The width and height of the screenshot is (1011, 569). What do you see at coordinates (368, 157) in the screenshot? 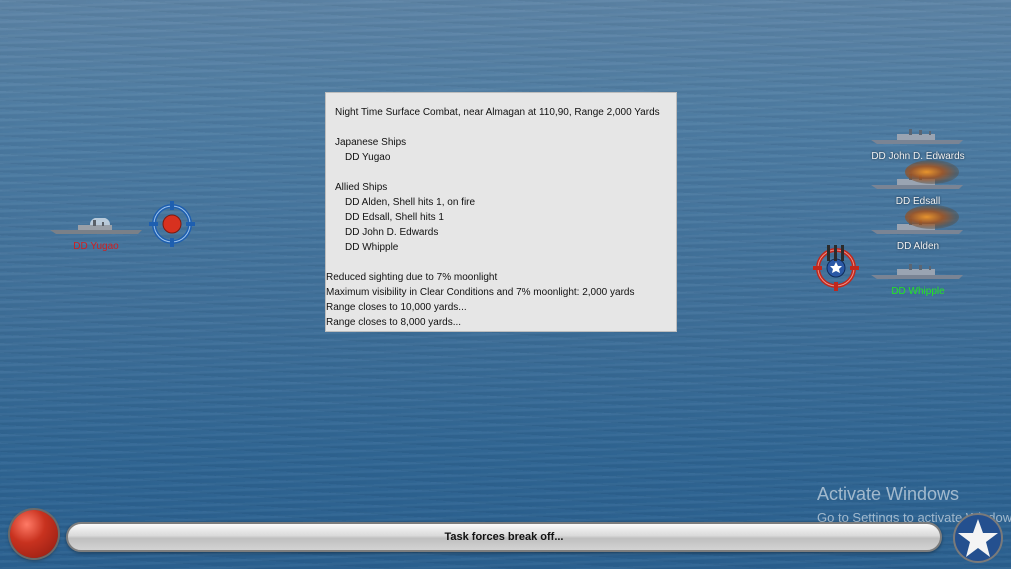
I see `report-line: DD Yugao` at bounding box center [368, 157].